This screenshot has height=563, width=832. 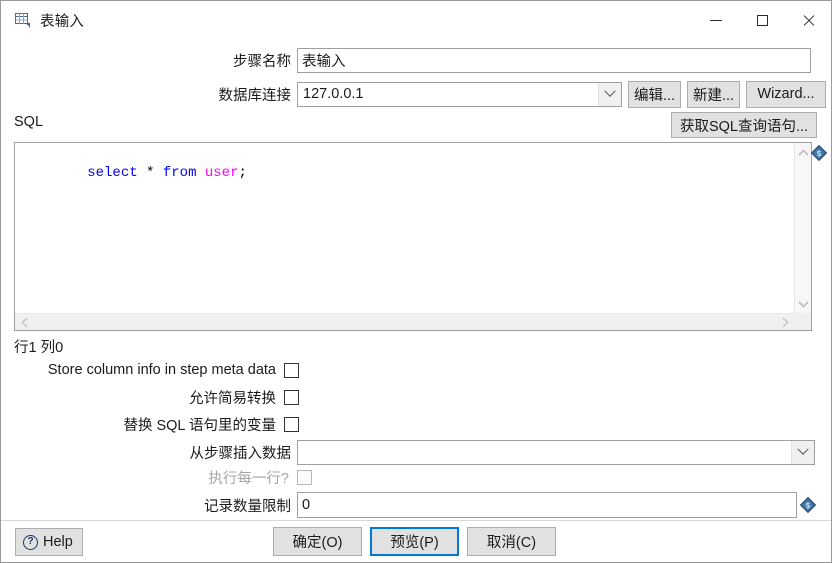 I want to click on table-input-icon, so click(x=23, y=20).